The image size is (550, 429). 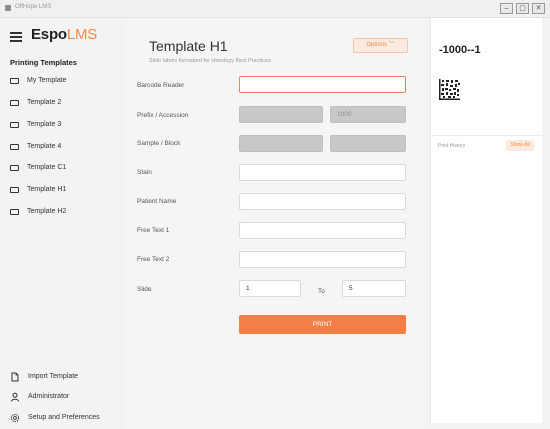 I want to click on sidebar-item-my-template: My Template, so click(x=65, y=81).